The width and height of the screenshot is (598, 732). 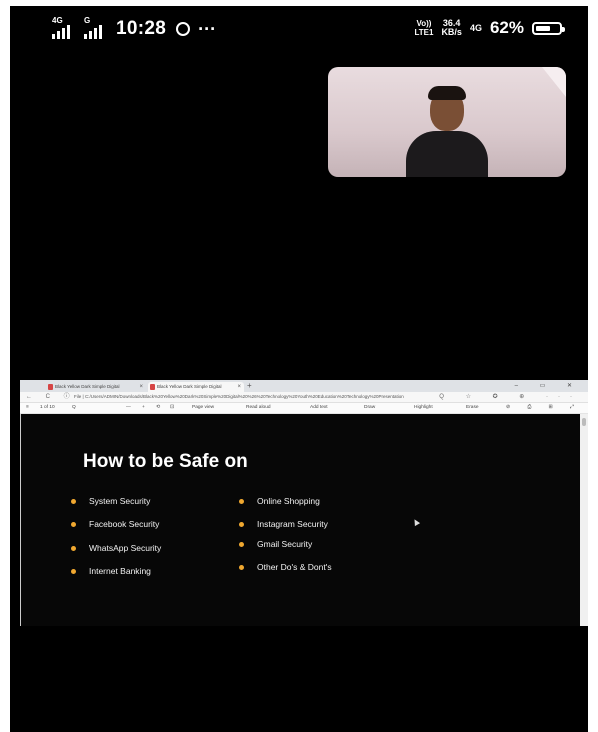 What do you see at coordinates (65, 27) in the screenshot?
I see `signal-sim1-icon: 4G` at bounding box center [65, 27].